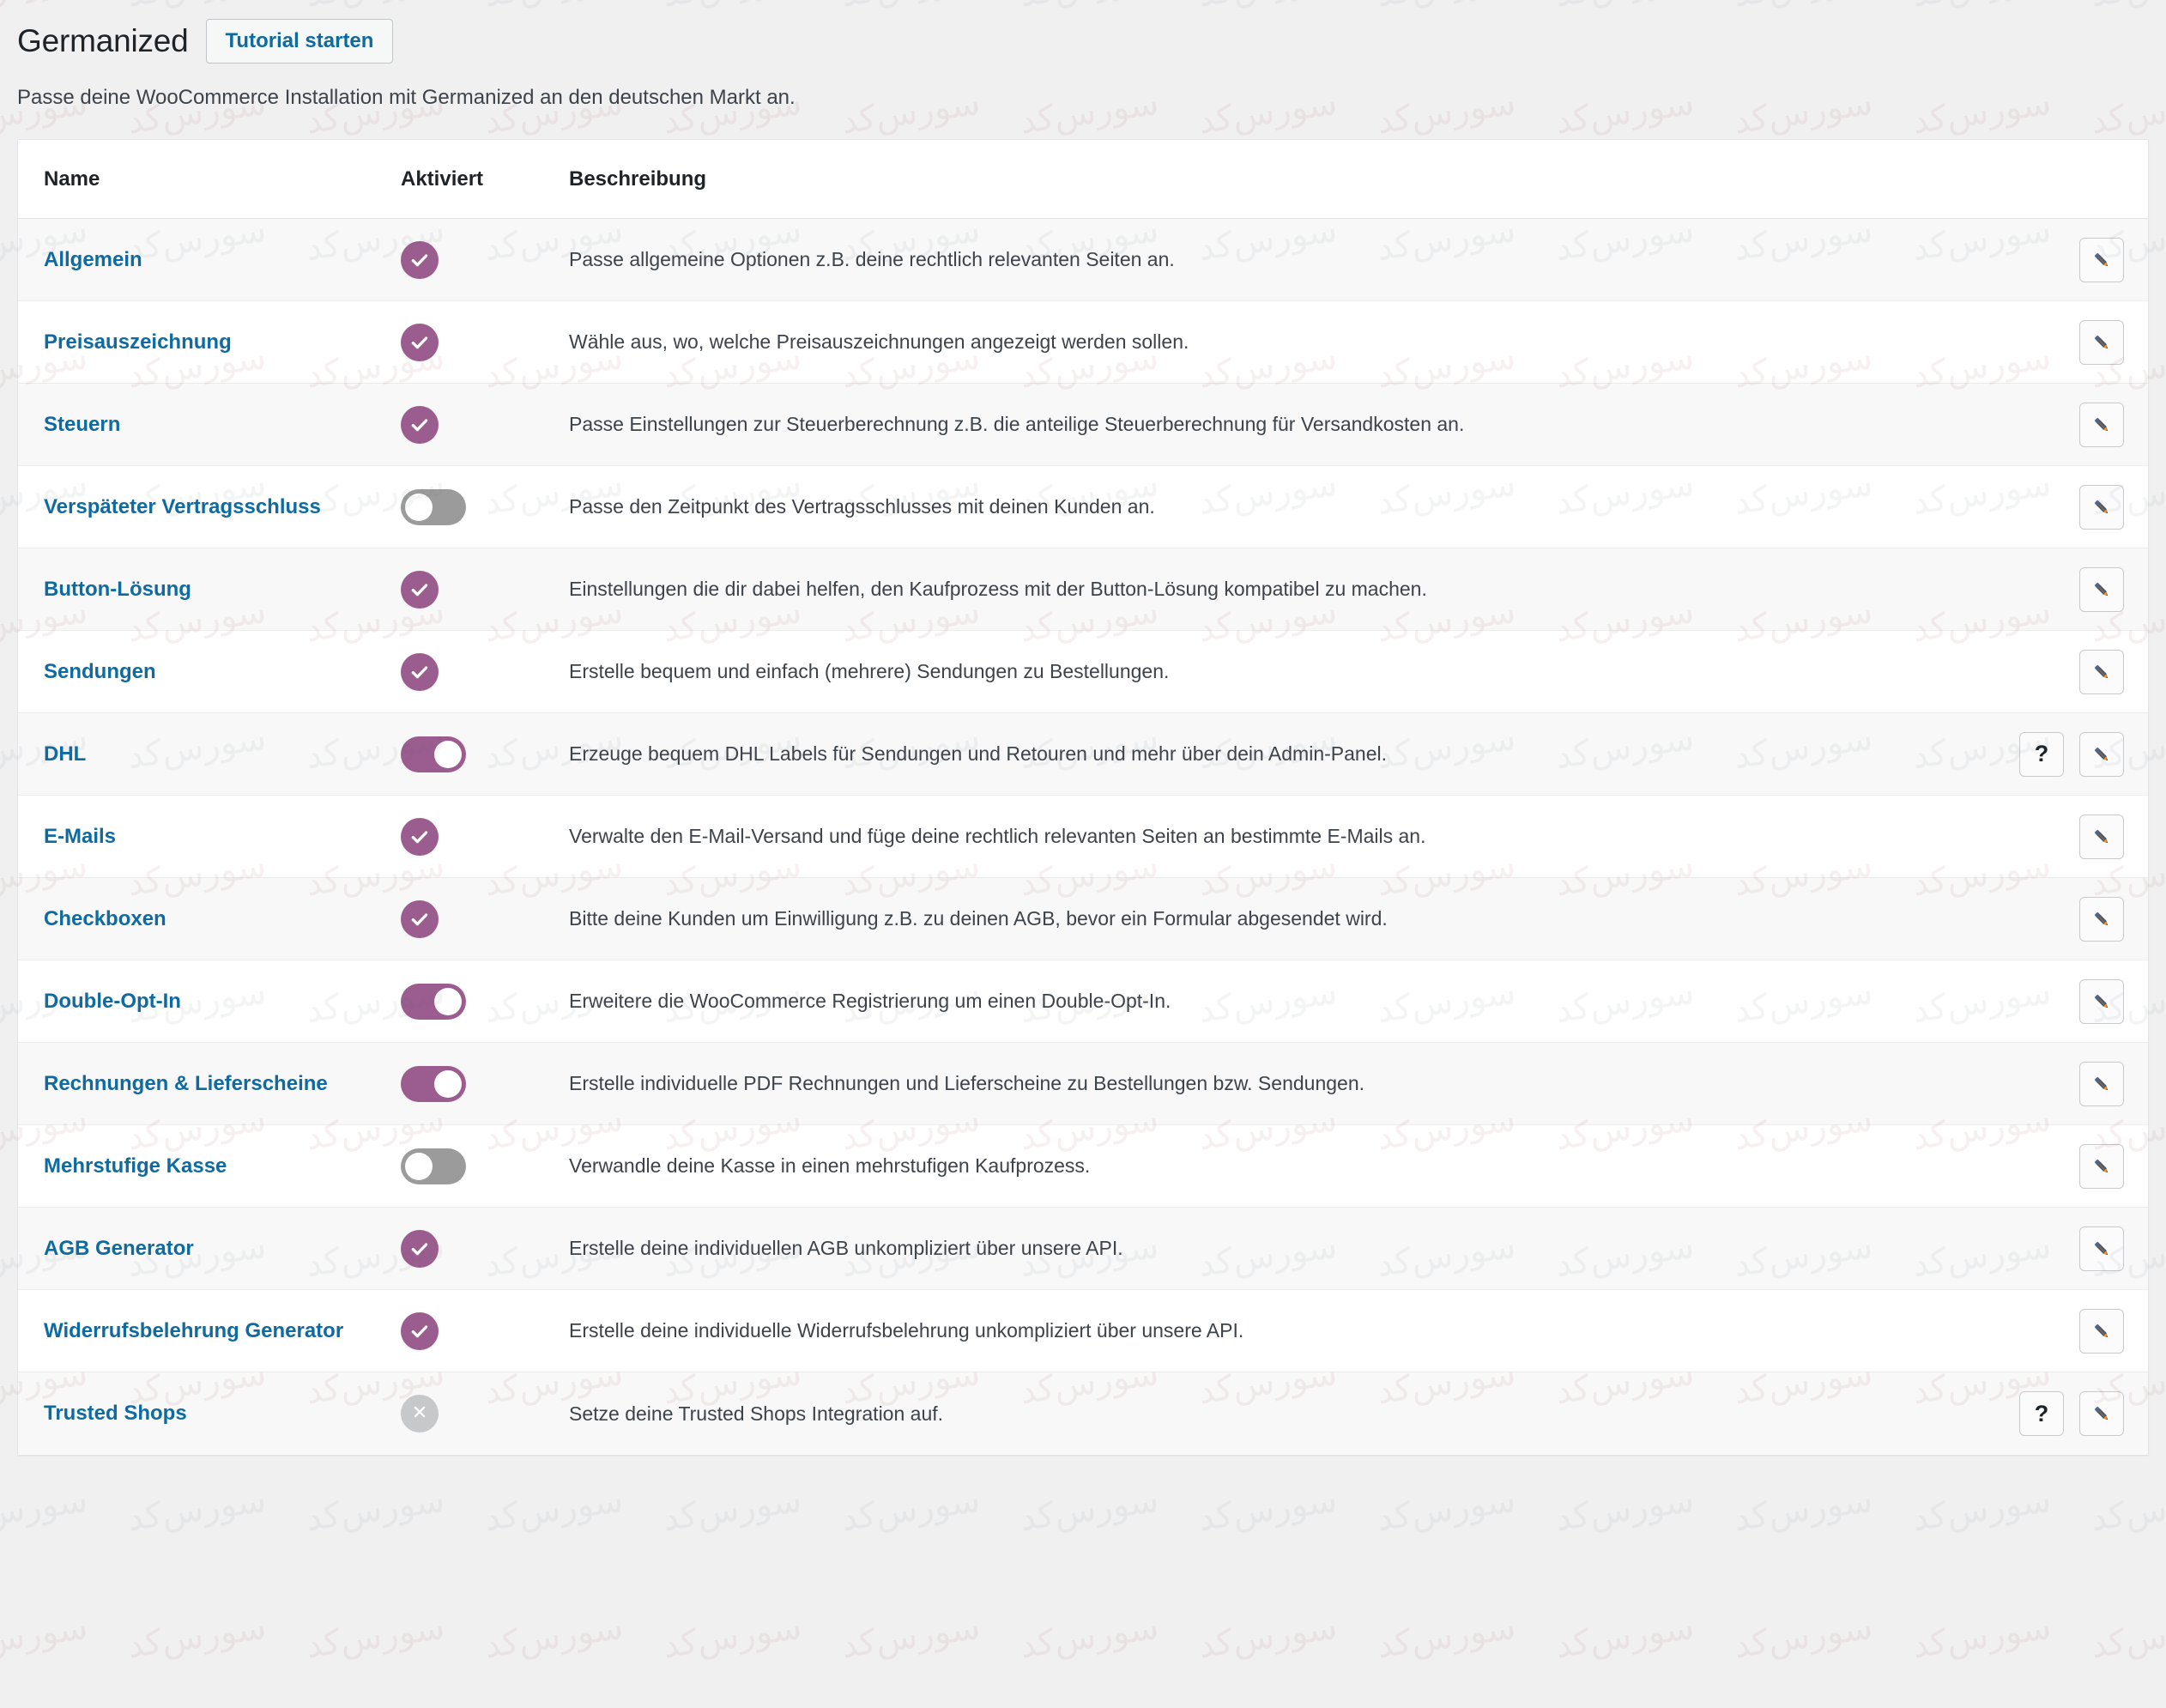 This screenshot has height=1708, width=2166. What do you see at coordinates (65, 754) in the screenshot?
I see `module-link: DHL` at bounding box center [65, 754].